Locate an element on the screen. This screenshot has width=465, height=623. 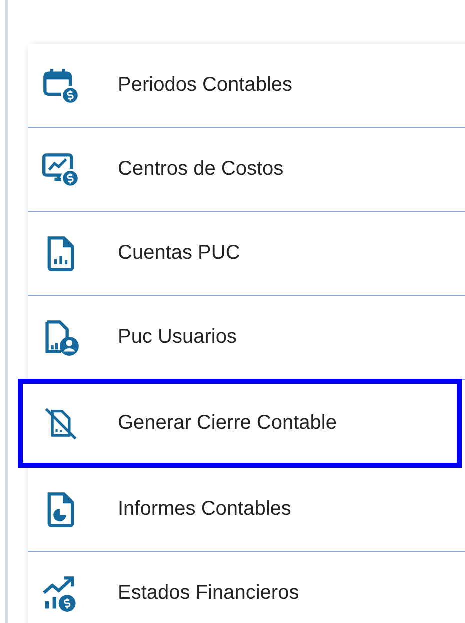
menu-item: Centros de Costos is located at coordinates (246, 170).